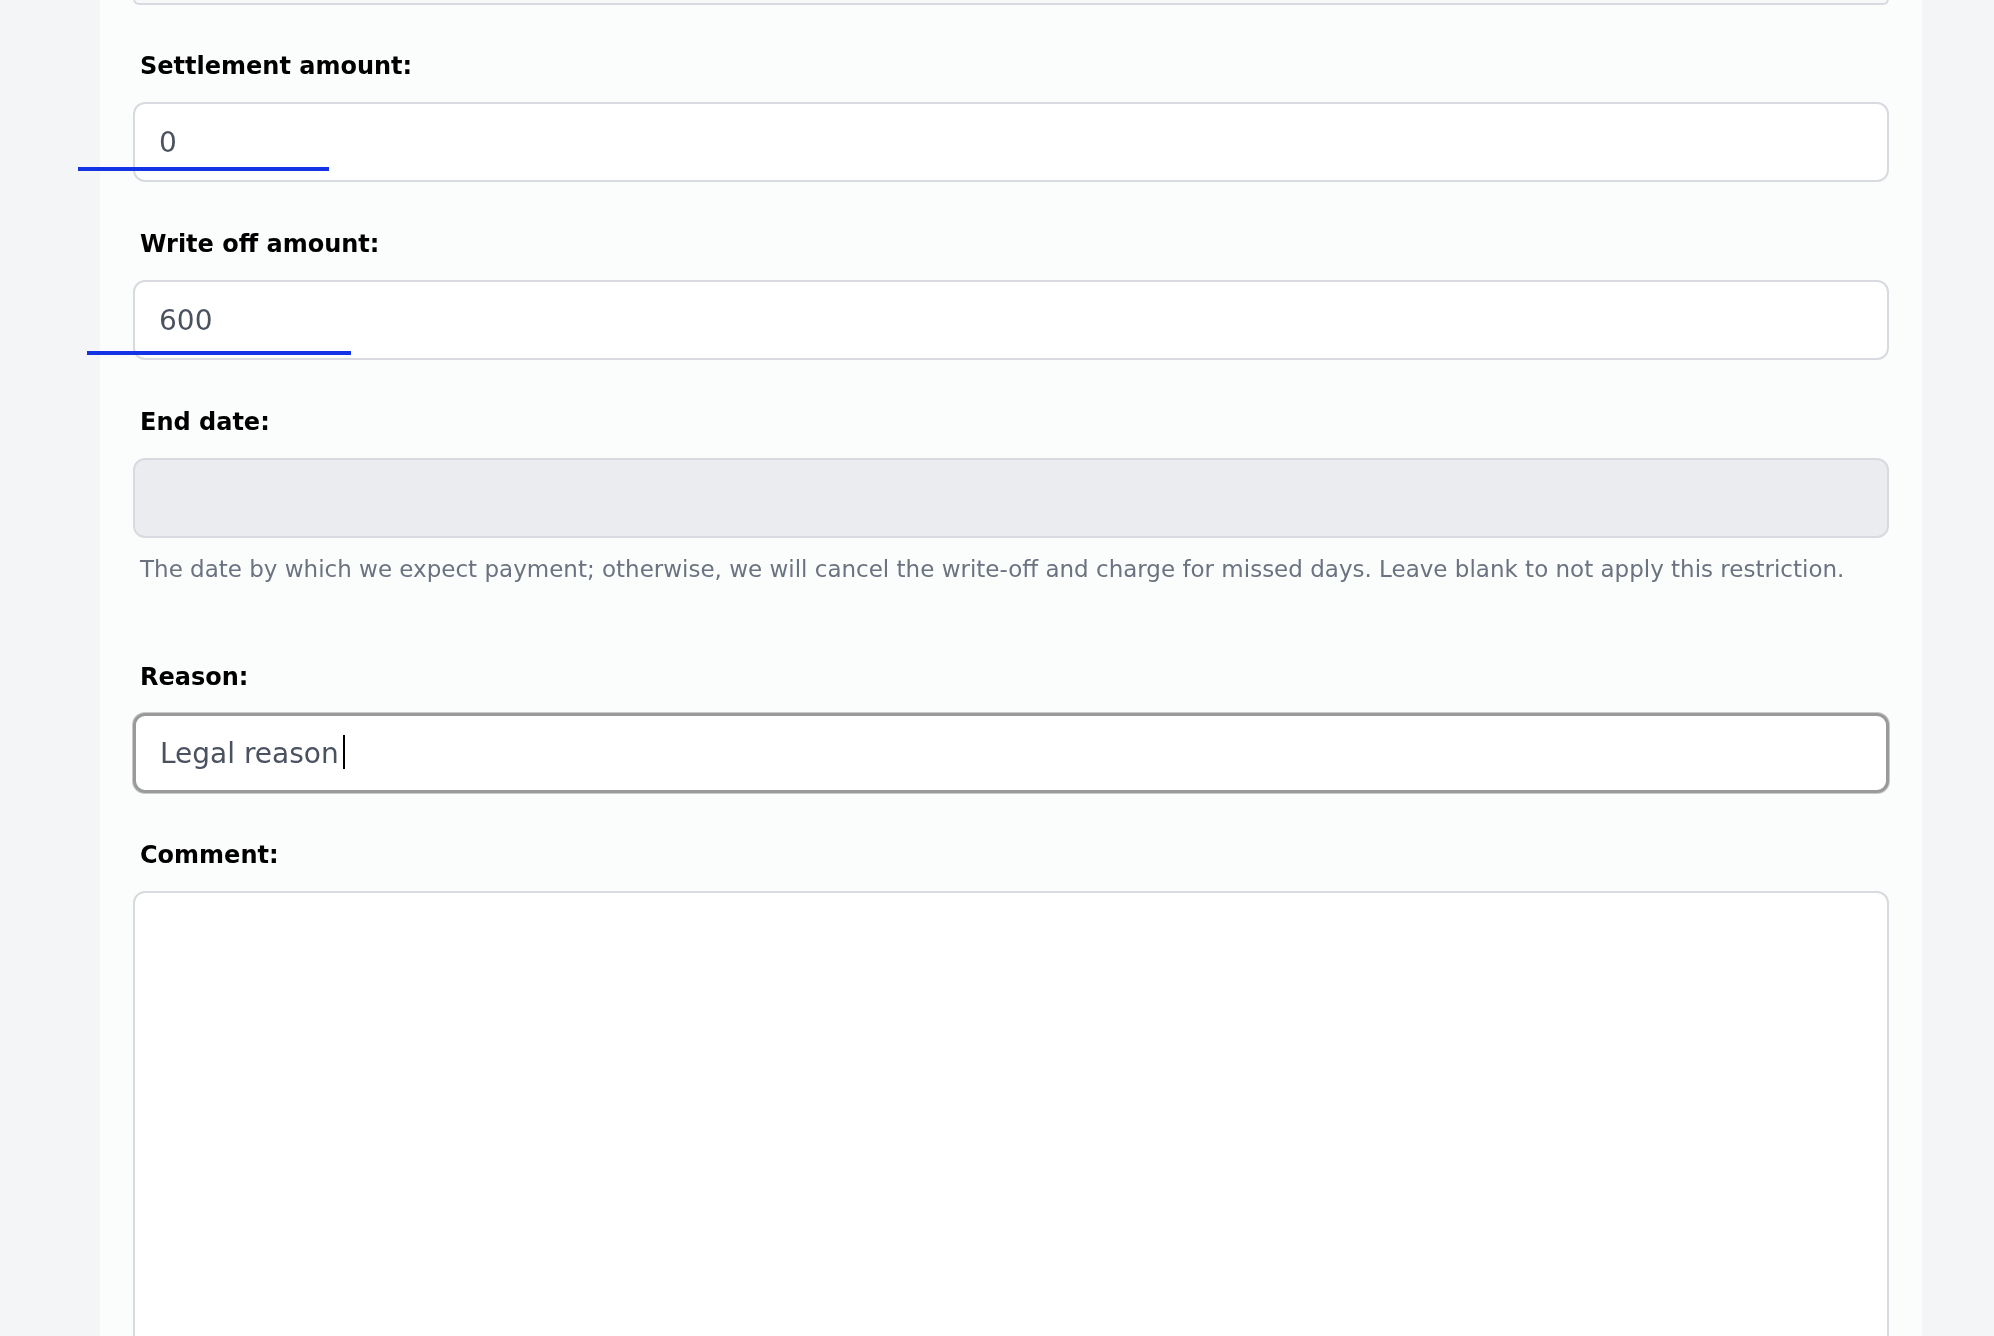 The width and height of the screenshot is (1994, 1336). Describe the element at coordinates (1011, 142) in the screenshot. I see `text-input-field: 0` at that location.